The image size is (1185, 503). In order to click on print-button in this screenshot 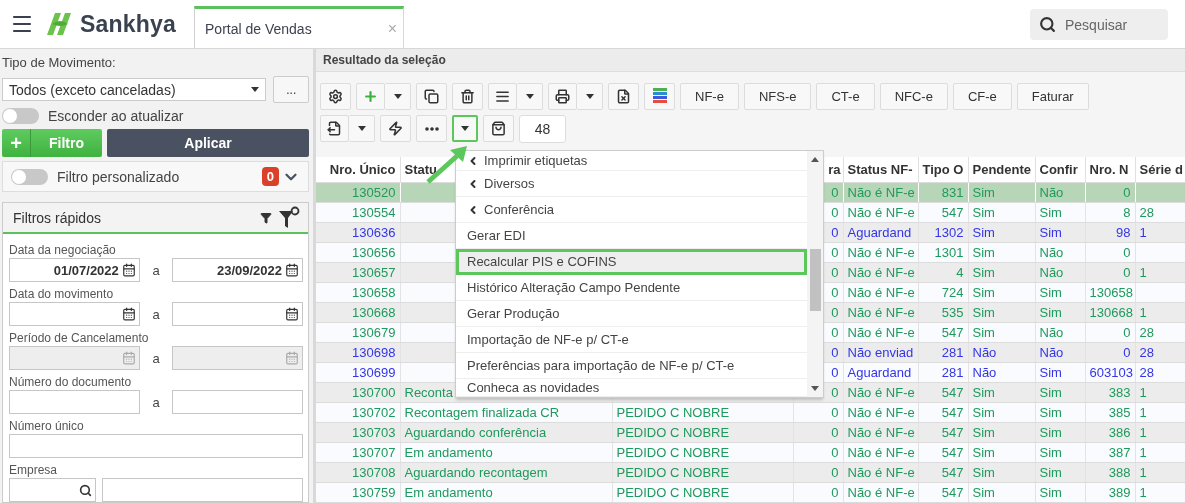, I will do `click(562, 96)`.